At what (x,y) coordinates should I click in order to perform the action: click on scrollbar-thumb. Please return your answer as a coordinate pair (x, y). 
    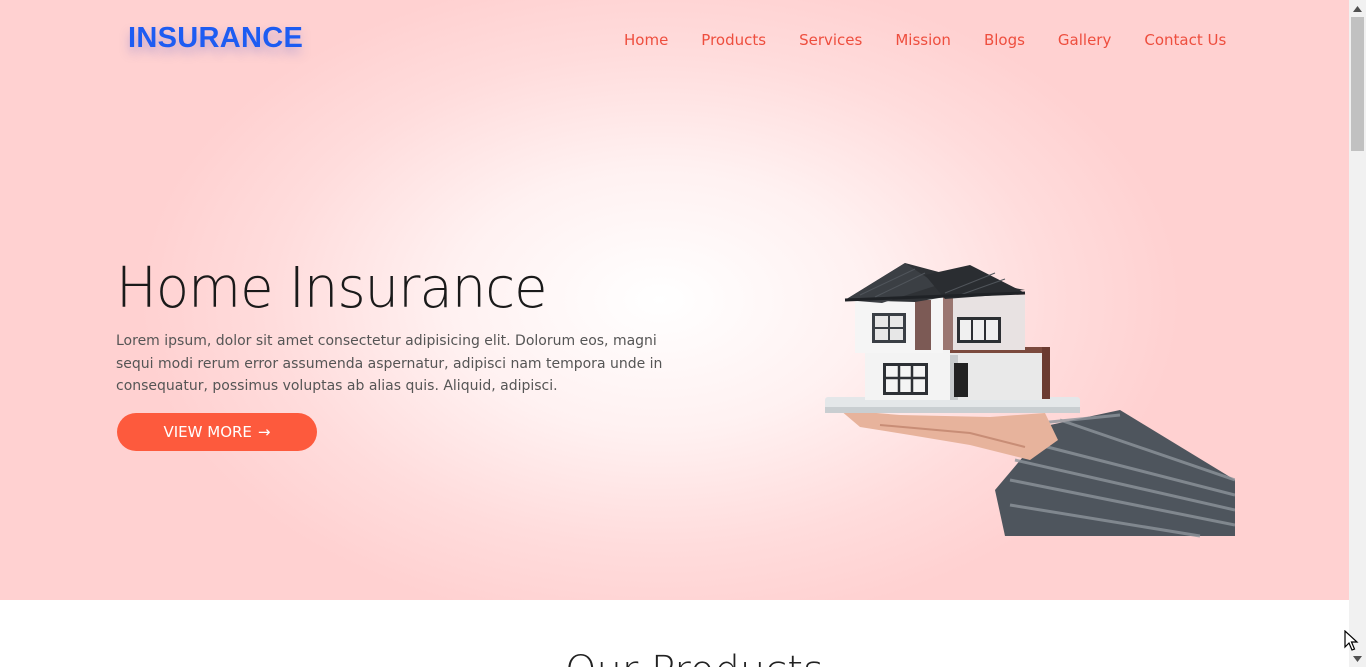
    Looking at the image, I should click on (1357, 84).